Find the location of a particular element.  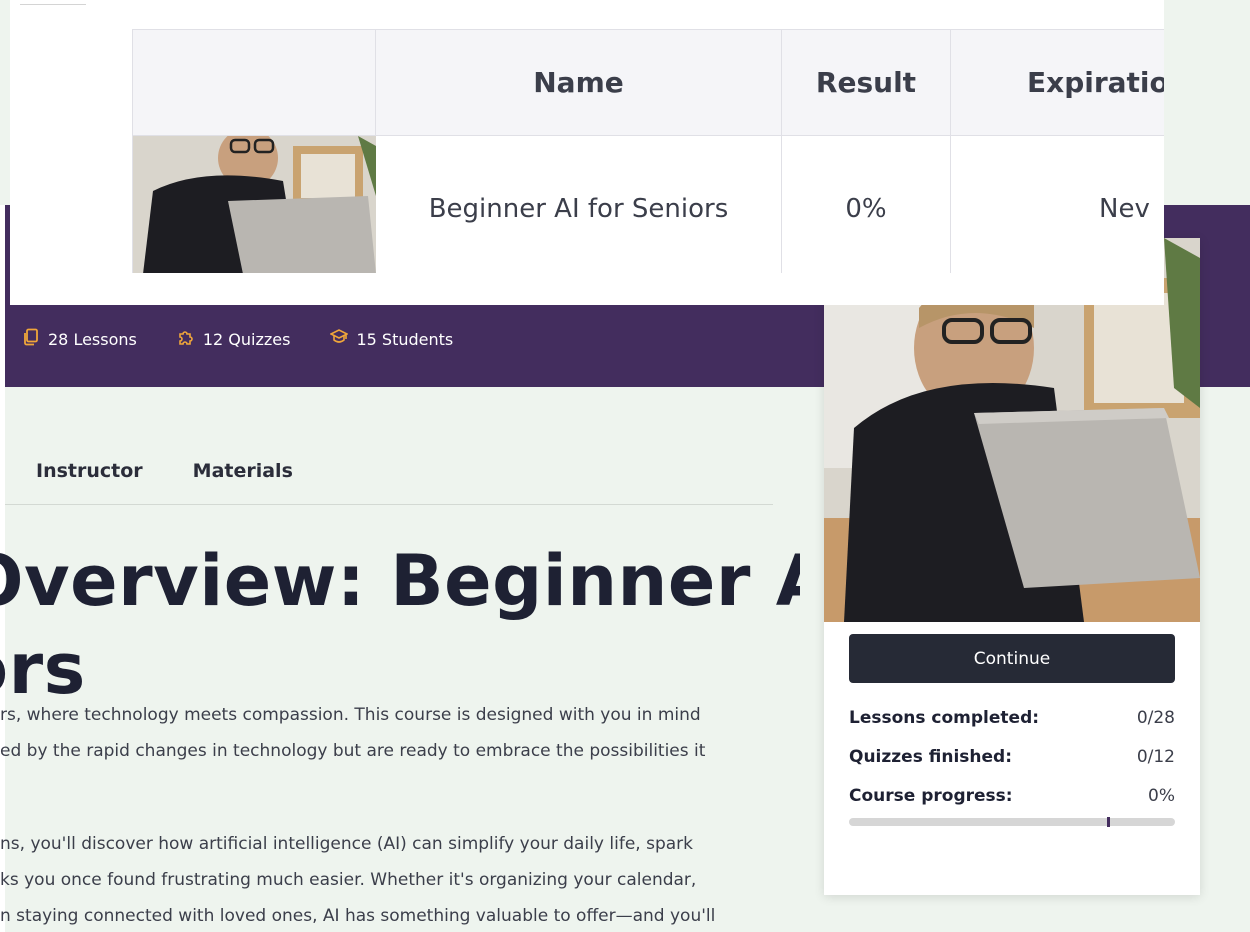

row-result: 0% is located at coordinates (866, 204).